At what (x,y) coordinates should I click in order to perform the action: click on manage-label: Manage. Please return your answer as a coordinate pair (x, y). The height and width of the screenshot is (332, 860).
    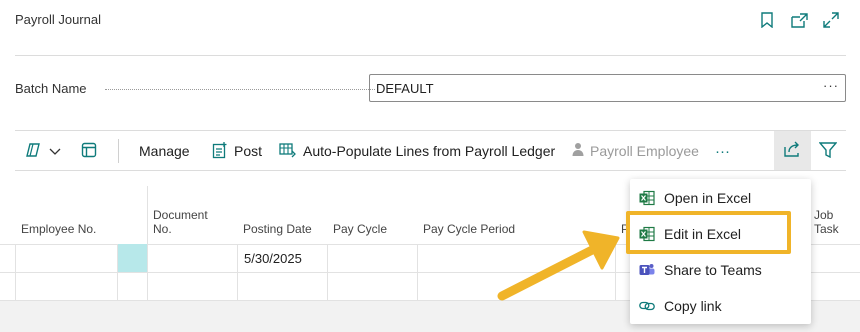
    Looking at the image, I should click on (164, 151).